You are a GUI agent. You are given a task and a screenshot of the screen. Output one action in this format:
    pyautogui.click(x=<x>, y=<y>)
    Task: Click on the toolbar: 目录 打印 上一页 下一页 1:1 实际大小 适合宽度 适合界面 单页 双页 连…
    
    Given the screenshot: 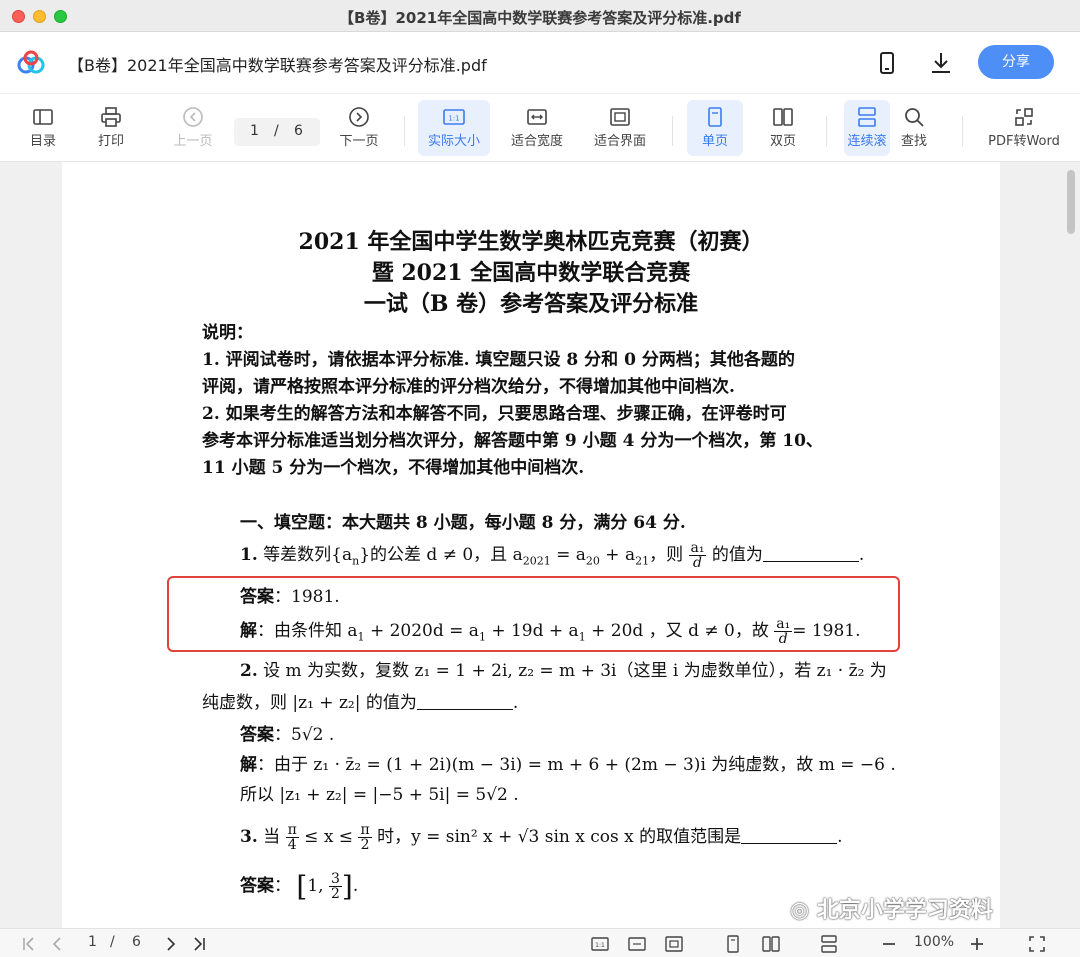 What is the action you would take?
    pyautogui.click(x=540, y=128)
    